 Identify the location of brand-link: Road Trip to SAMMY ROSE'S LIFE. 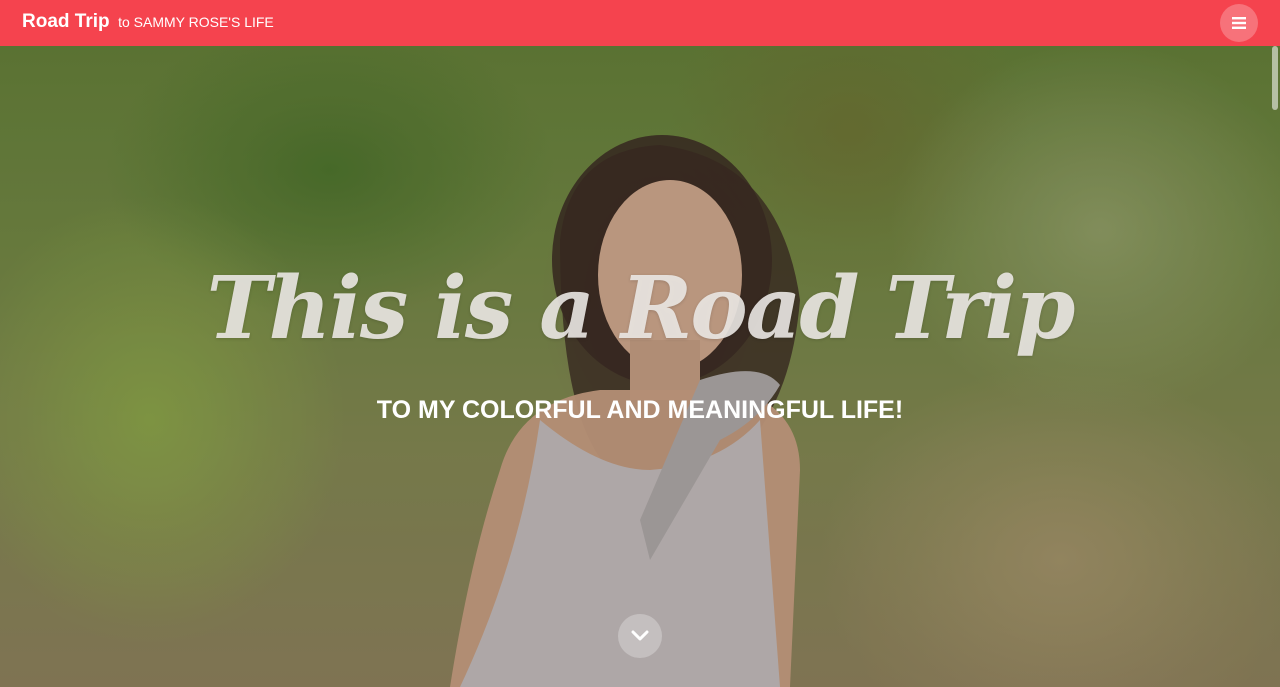
(148, 22).